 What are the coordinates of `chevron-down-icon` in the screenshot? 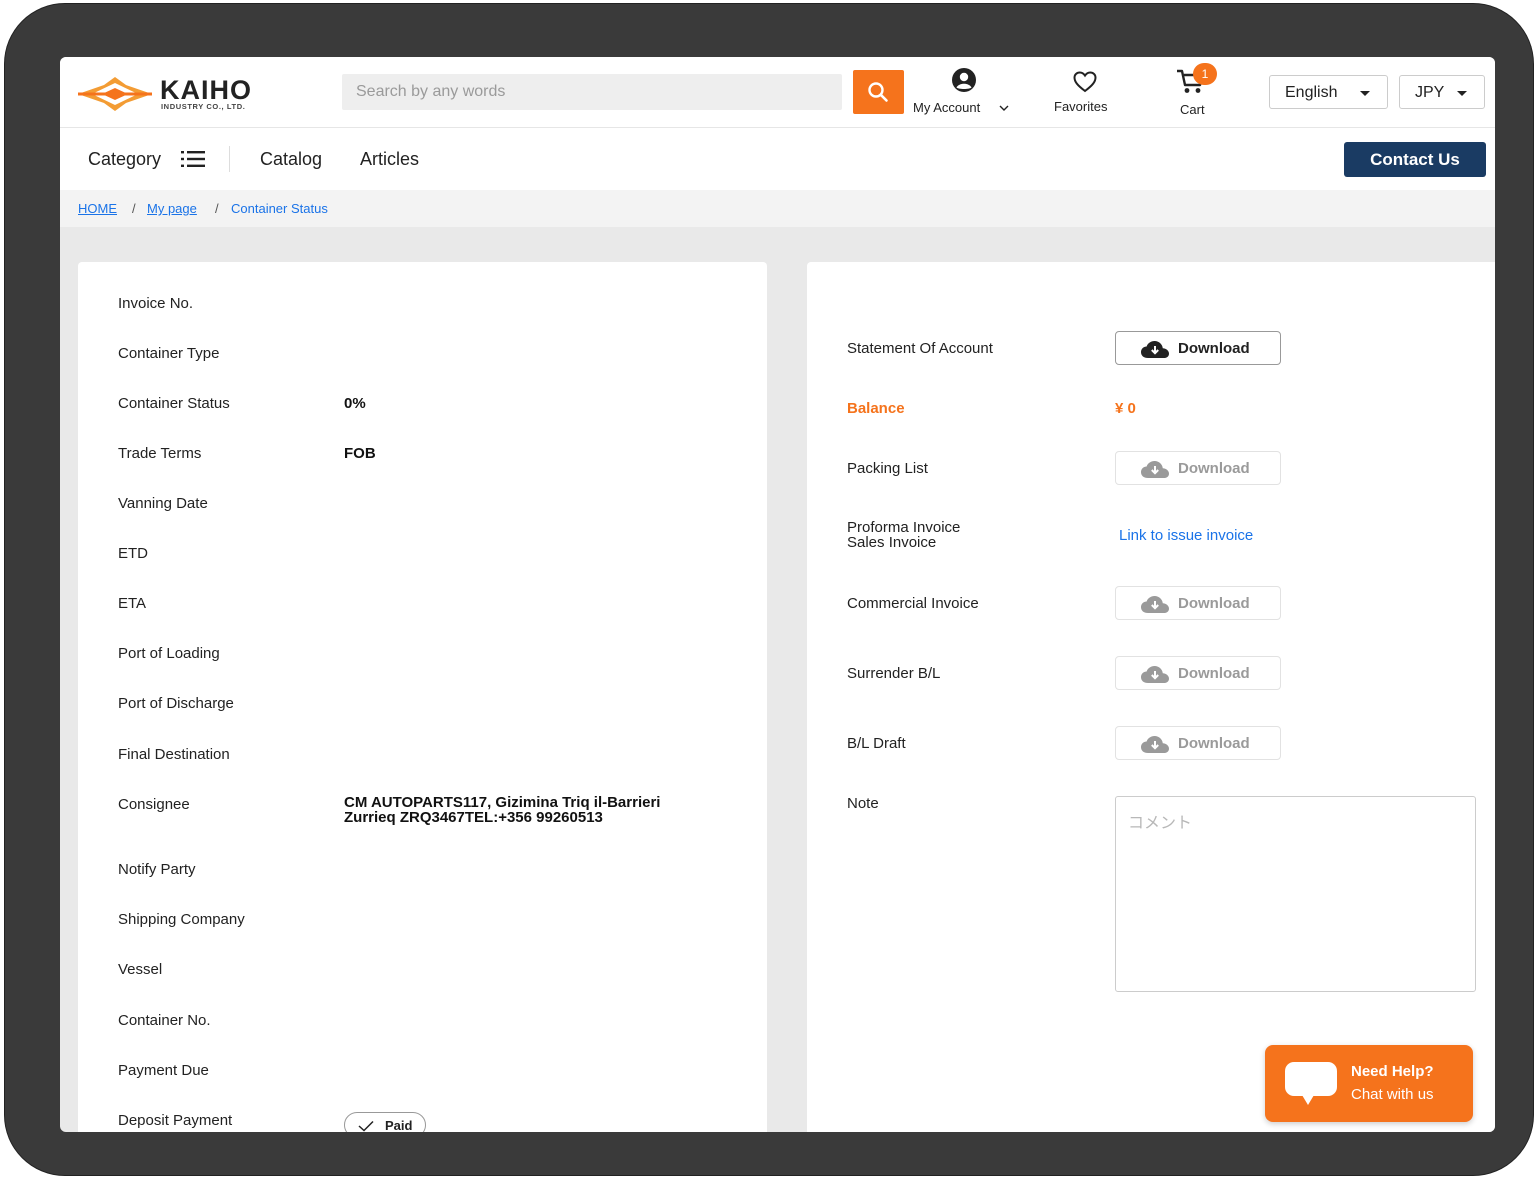 It's located at (1004, 108).